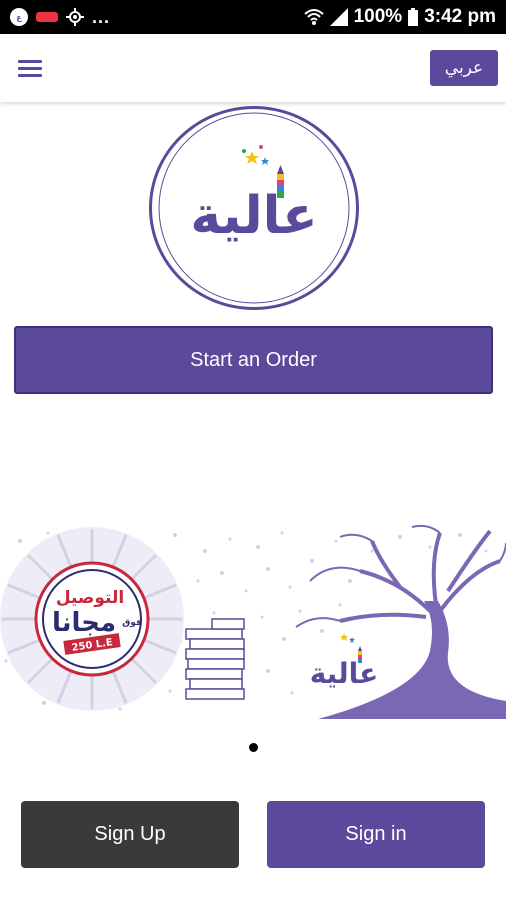 The height and width of the screenshot is (900, 506). I want to click on app-notification-icon: ع, so click(19, 17).